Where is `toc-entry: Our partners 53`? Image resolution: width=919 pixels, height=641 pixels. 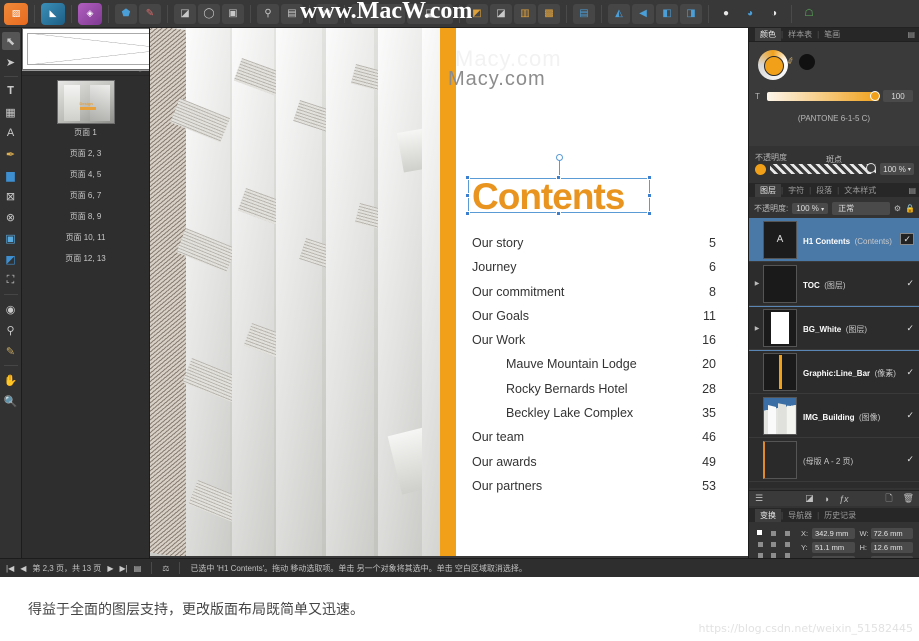
toc-entry: Our partners 53 is located at coordinates (594, 491).